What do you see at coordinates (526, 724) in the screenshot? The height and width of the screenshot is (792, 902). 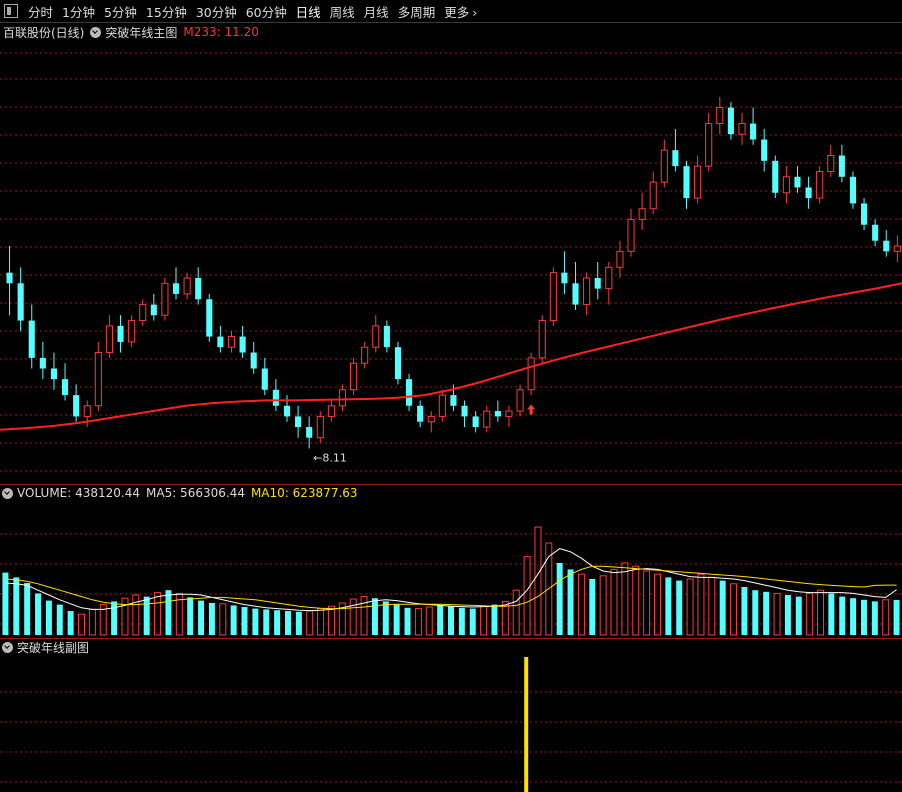 I see `signal-bar` at bounding box center [526, 724].